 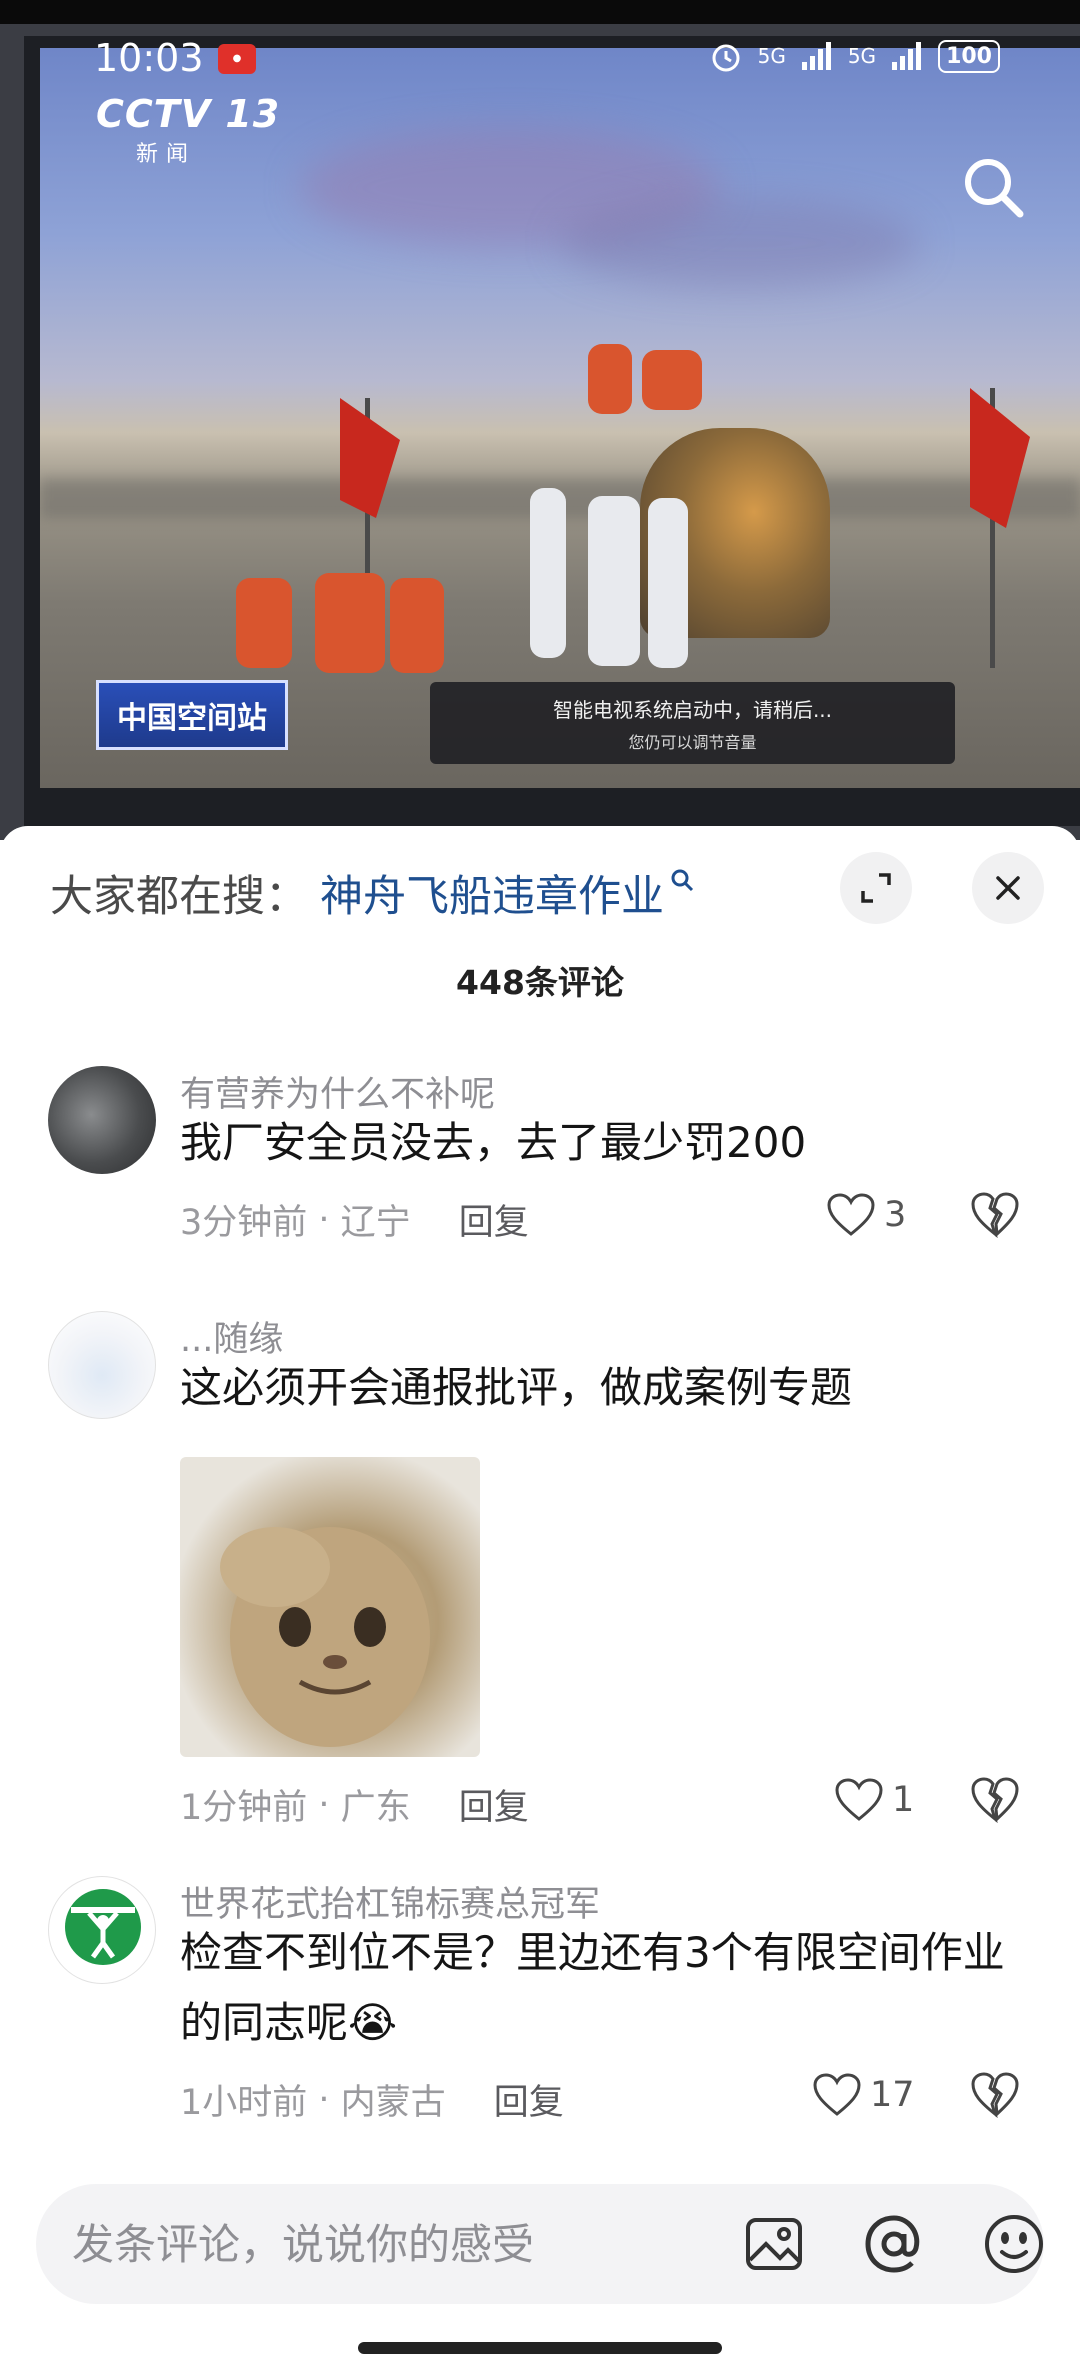 What do you see at coordinates (244, 2103) in the screenshot?
I see `comment-time: 1小时前` at bounding box center [244, 2103].